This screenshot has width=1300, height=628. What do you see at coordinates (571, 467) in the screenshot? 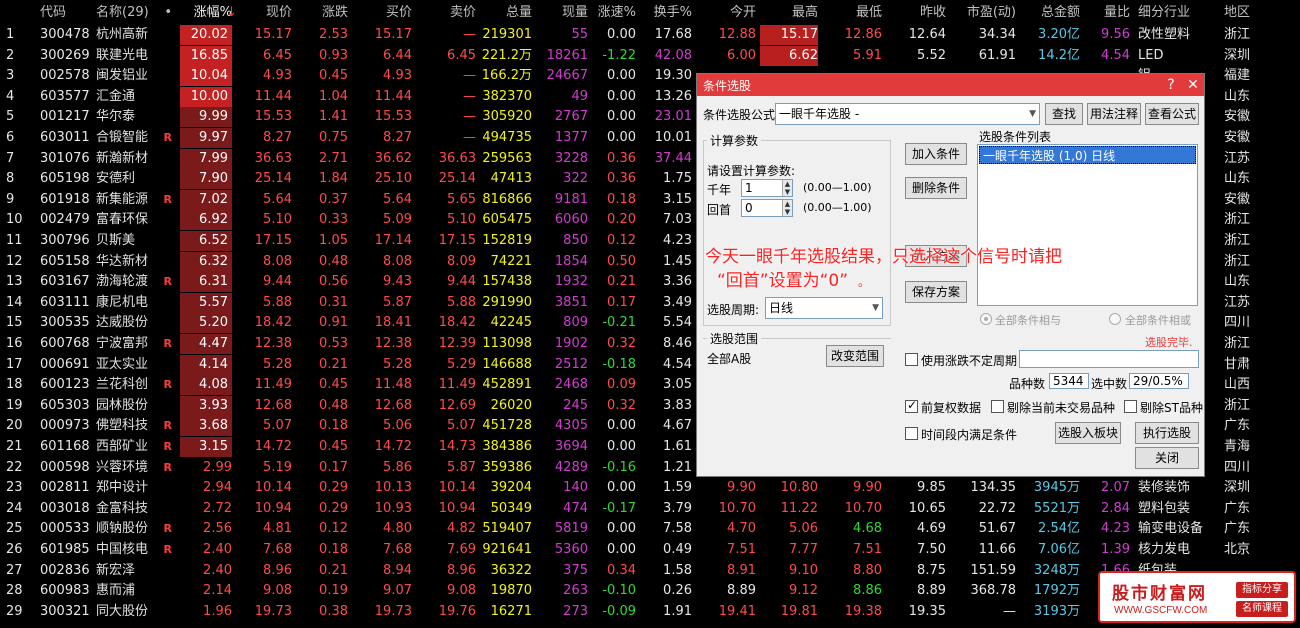
I see `last-volume: 4289` at bounding box center [571, 467].